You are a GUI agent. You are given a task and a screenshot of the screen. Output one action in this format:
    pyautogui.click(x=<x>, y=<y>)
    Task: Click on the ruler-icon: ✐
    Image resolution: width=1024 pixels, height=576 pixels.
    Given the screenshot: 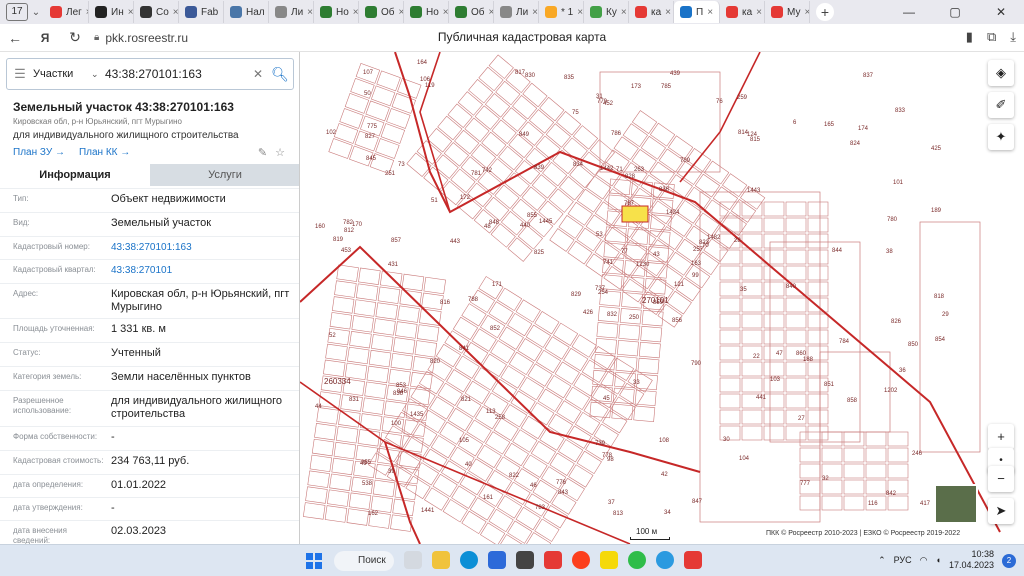 What is the action you would take?
    pyautogui.click(x=1001, y=105)
    